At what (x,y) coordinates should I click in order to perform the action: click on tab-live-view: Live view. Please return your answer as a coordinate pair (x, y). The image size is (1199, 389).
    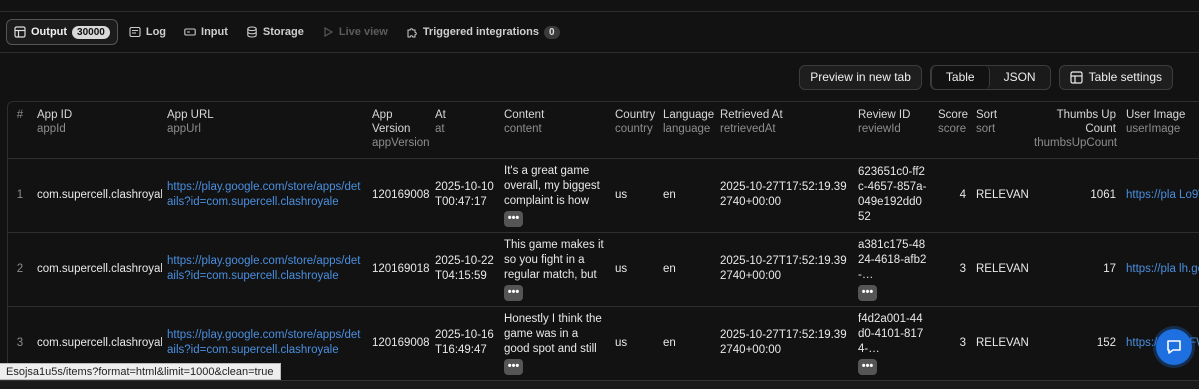
    Looking at the image, I should click on (355, 32).